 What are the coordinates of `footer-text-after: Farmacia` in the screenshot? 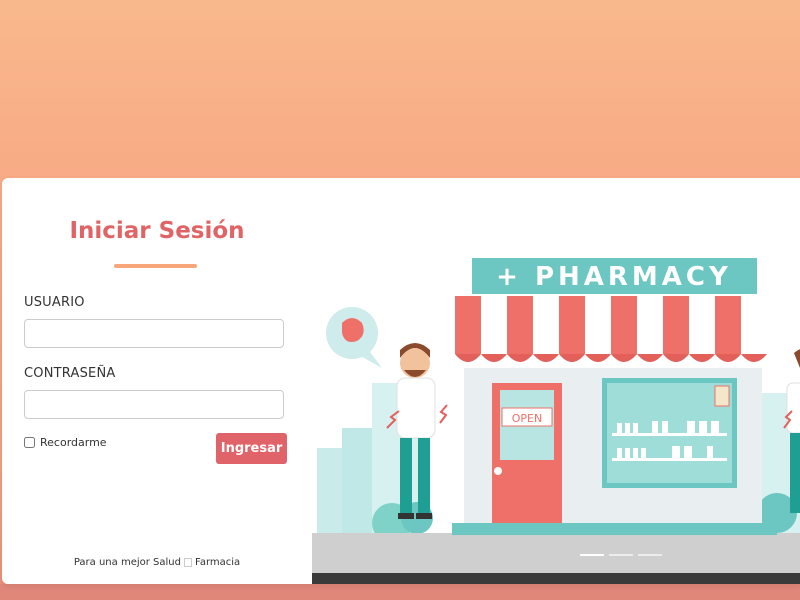 It's located at (217, 562).